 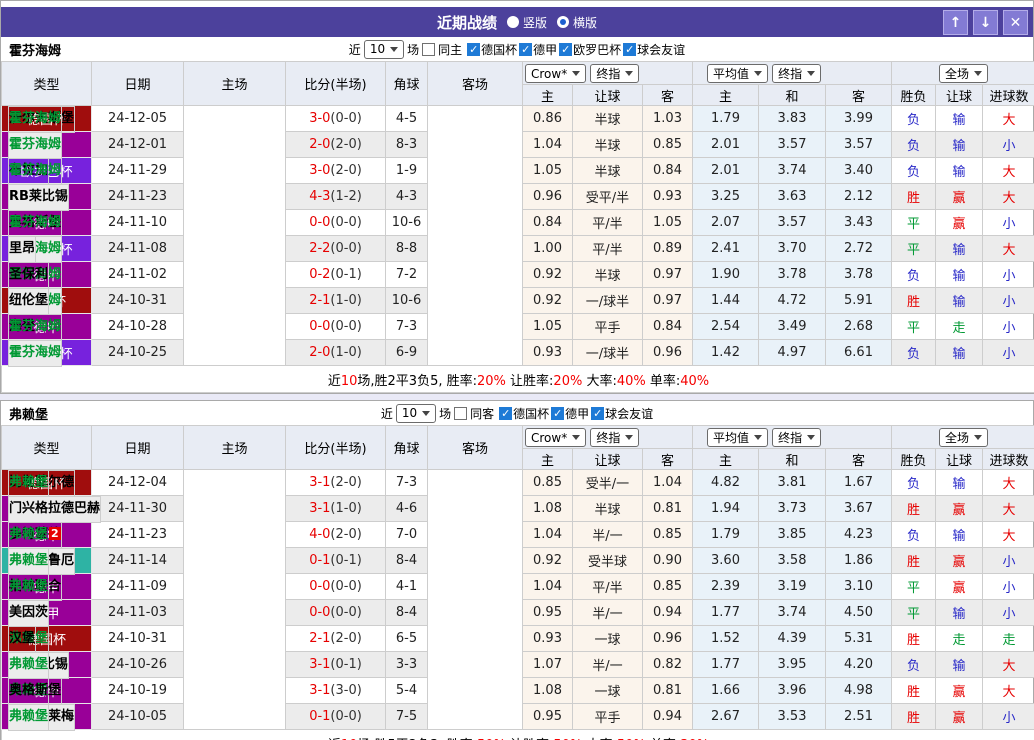 I want to click on sub-header: 客, so click(x=667, y=459).